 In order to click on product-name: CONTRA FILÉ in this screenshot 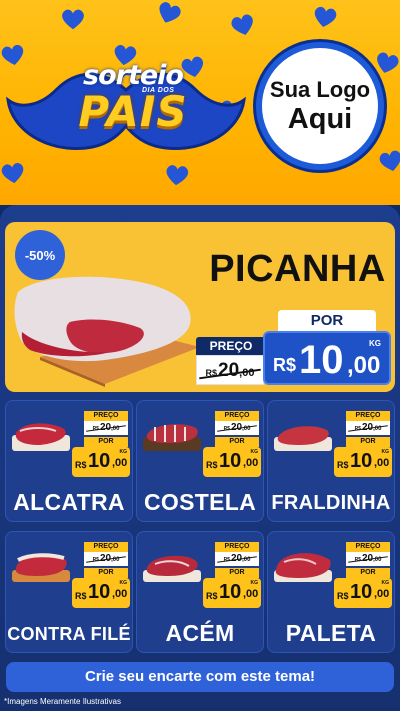, I will do `click(69, 634)`.